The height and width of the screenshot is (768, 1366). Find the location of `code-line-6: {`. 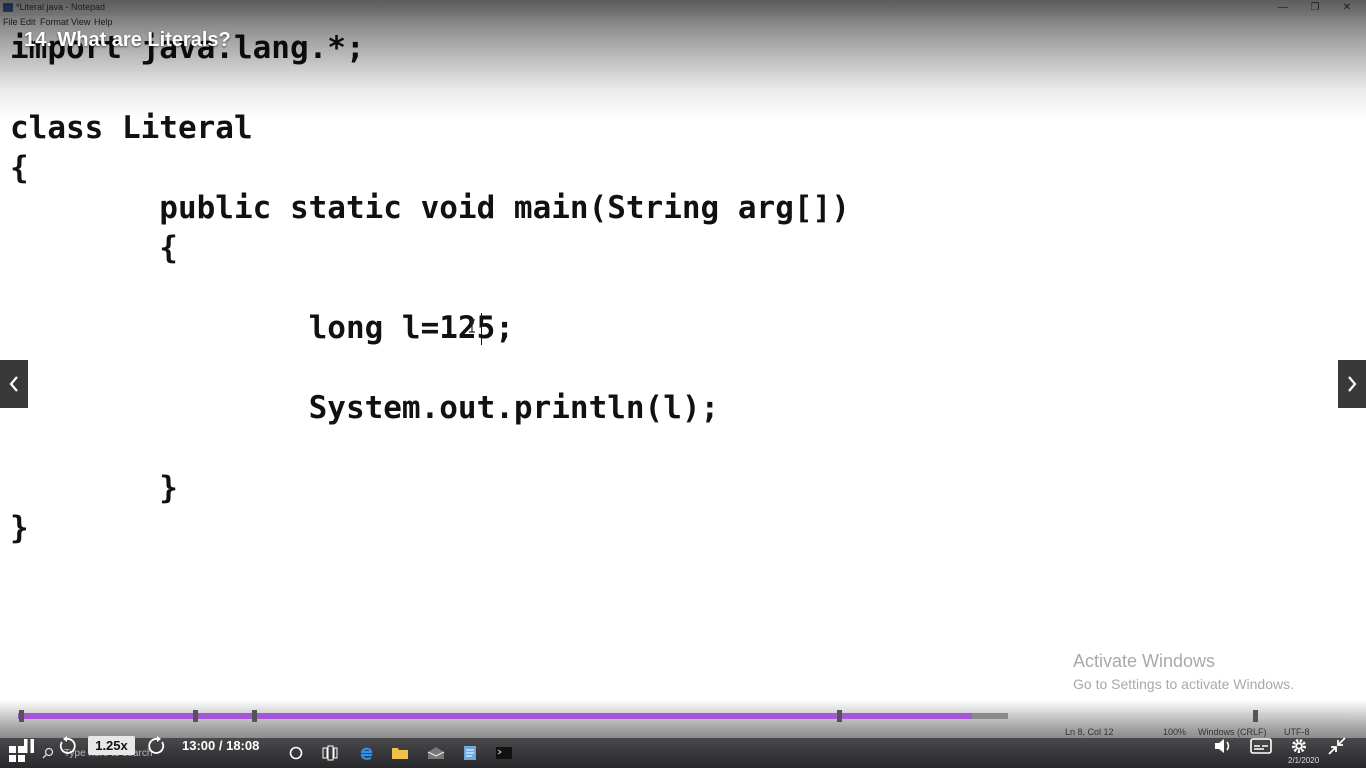

code-line-6: { is located at coordinates (94, 248).